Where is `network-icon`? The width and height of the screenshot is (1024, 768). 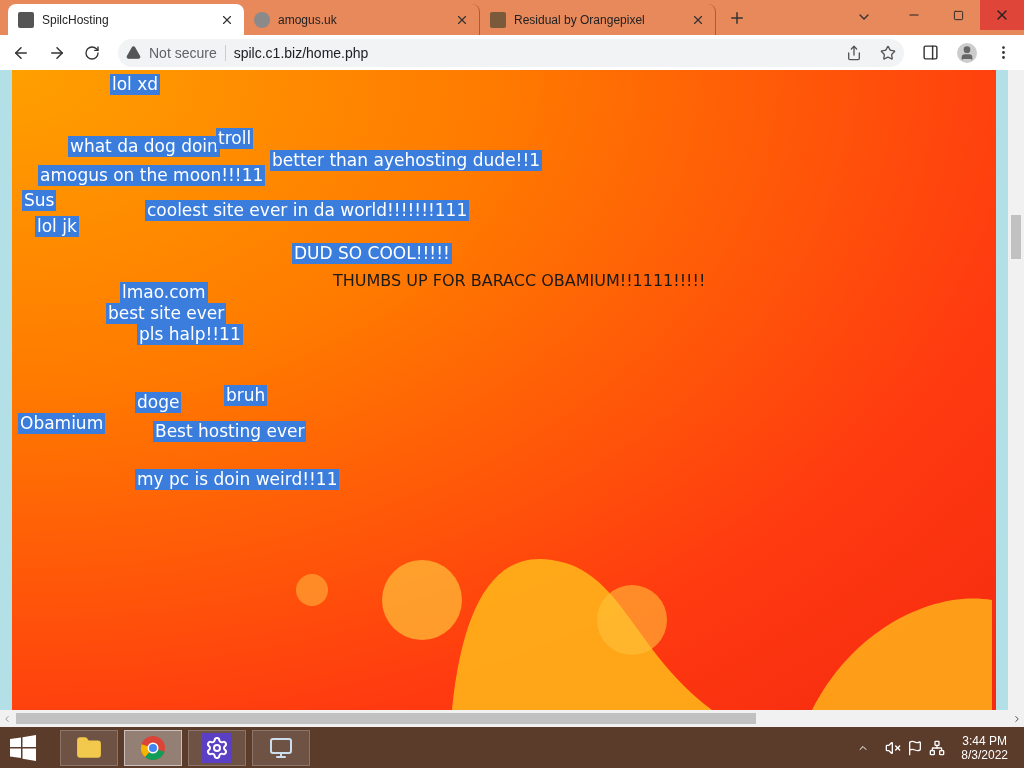
network-icon is located at coordinates (937, 747).